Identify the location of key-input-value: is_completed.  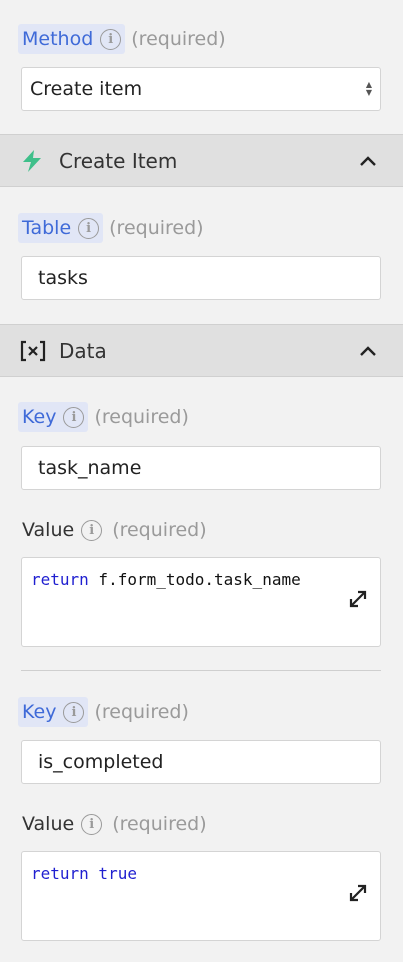
(101, 762).